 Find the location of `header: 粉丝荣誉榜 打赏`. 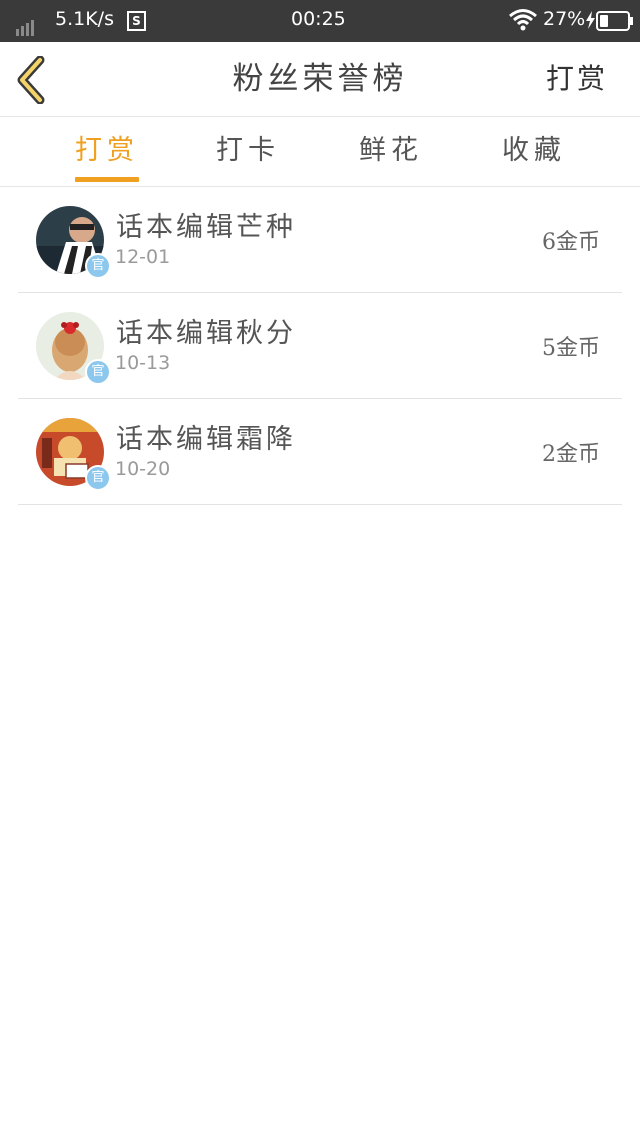

header: 粉丝荣誉榜 打赏 is located at coordinates (320, 79).